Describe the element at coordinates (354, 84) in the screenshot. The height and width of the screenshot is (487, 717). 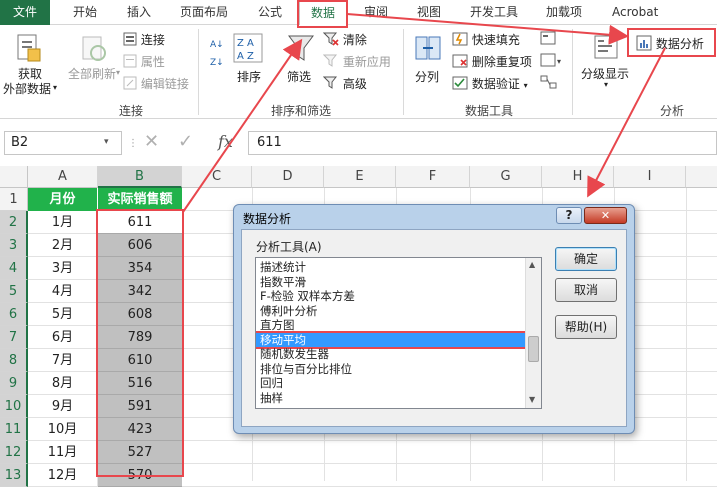
I see `advanced-label: 高级` at that location.